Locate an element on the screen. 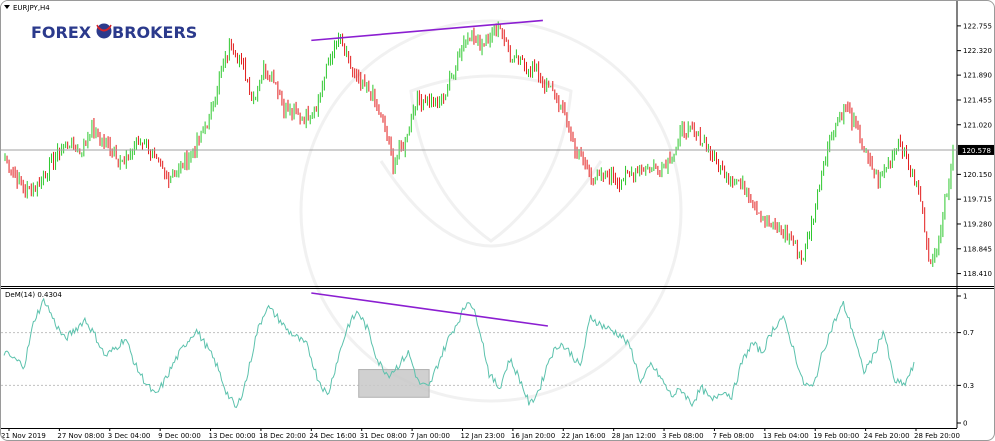 This screenshot has height=441, width=995. price-tick-label: 118.410 is located at coordinates (977, 274).